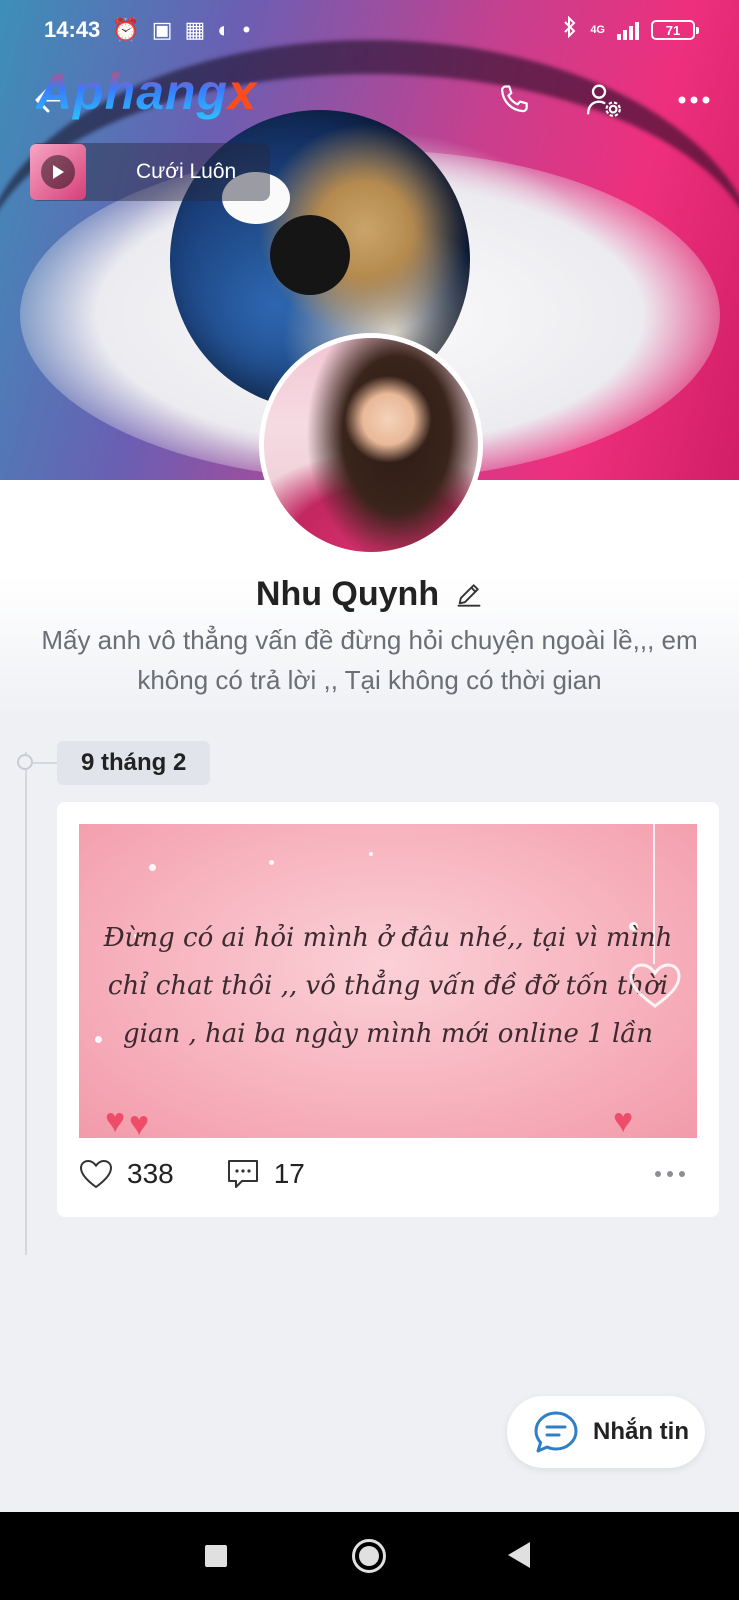 This screenshot has width=739, height=1600. What do you see at coordinates (570, 29) in the screenshot?
I see `bluetooth-icon` at bounding box center [570, 29].